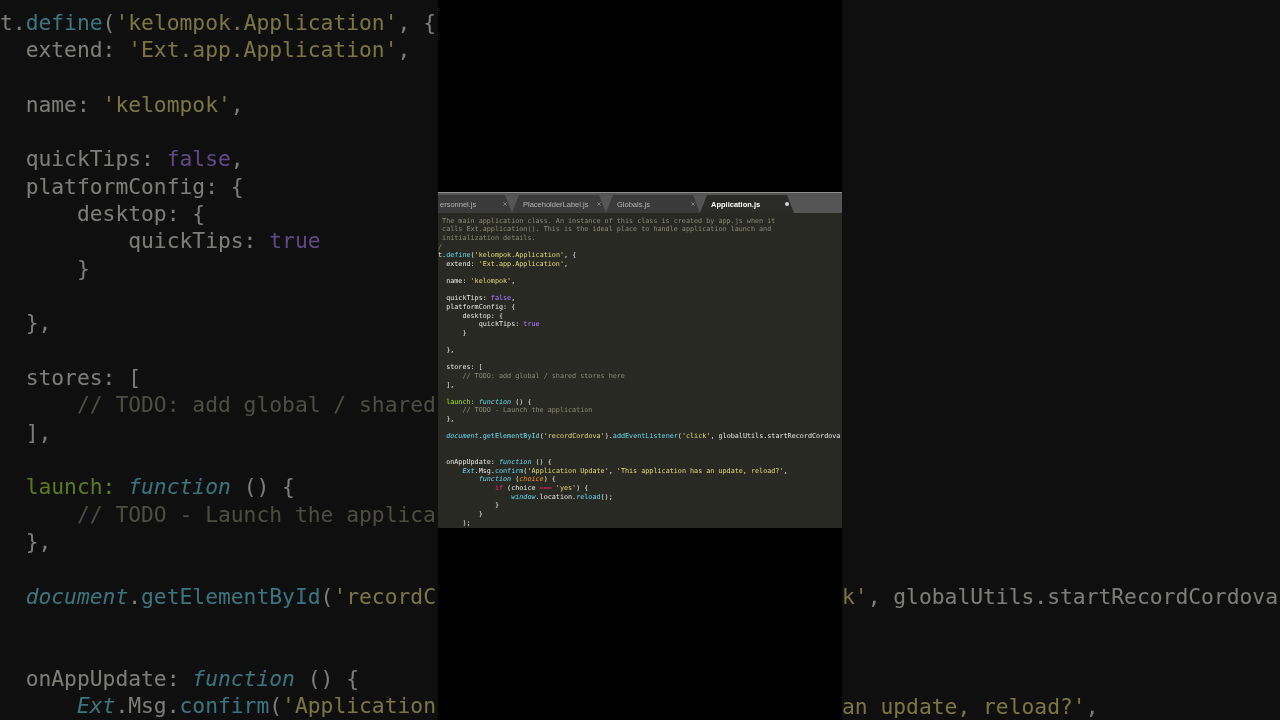  I want to click on background-code-line: stores: [, so click(83, 377).